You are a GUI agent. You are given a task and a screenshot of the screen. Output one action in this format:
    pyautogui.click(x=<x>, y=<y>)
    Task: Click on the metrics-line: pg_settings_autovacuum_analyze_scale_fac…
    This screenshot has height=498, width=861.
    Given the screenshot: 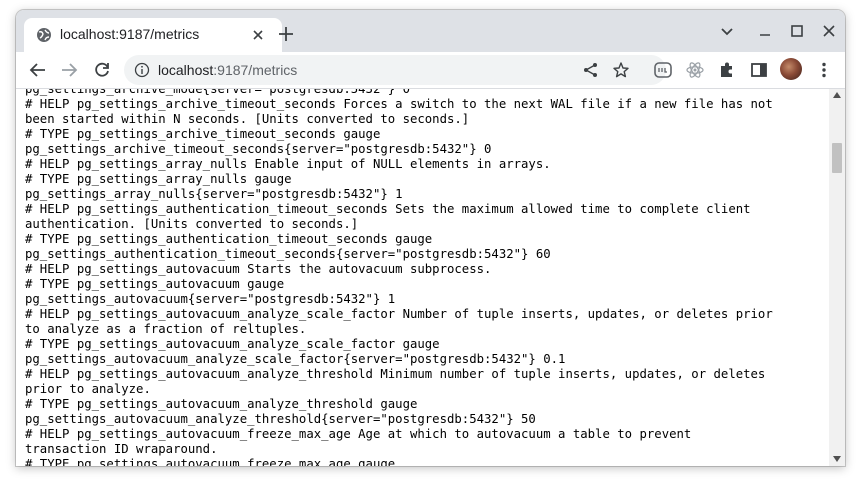 What is the action you would take?
    pyautogui.click(x=295, y=359)
    